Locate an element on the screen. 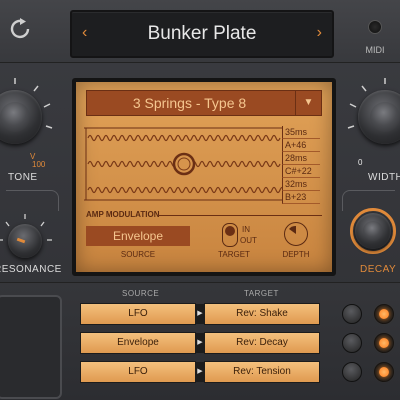 The height and width of the screenshot is (400, 400). resonance-indicator is located at coordinates (21, 240).